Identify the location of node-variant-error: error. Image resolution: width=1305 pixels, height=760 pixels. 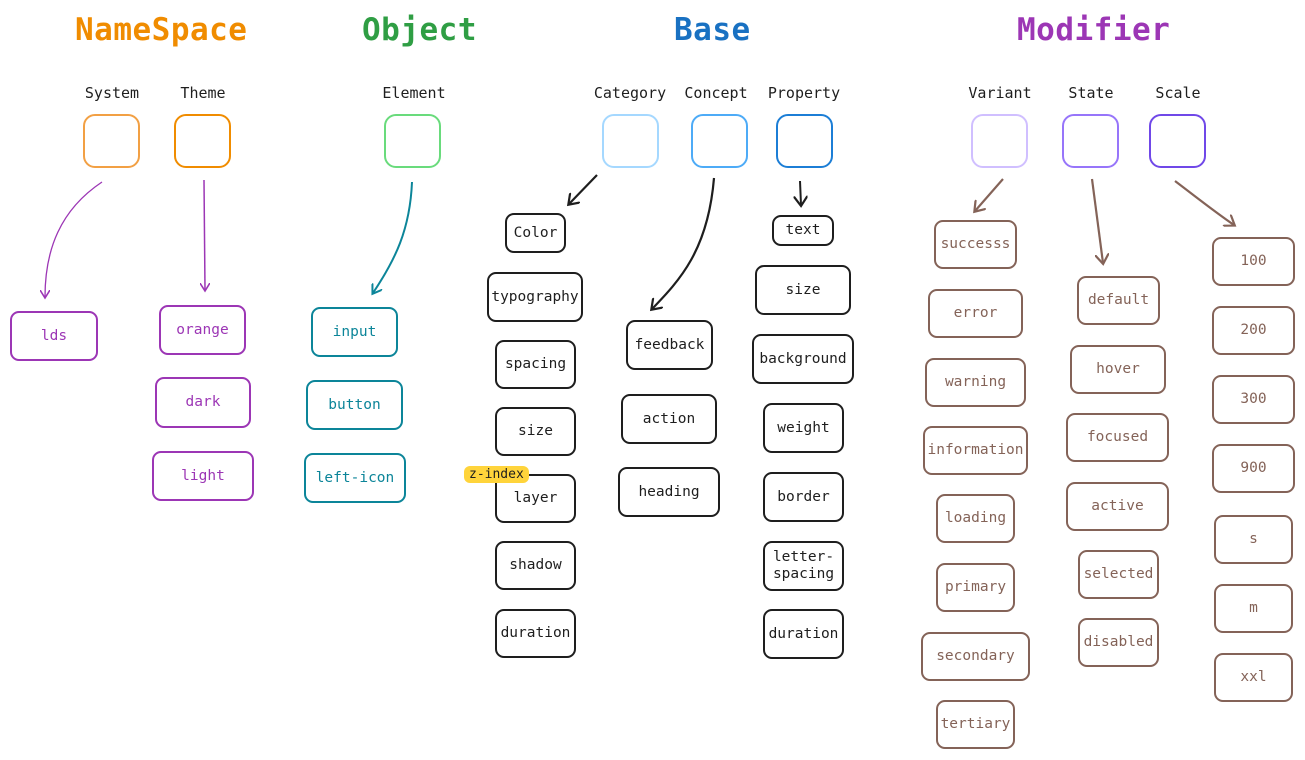
(975, 313).